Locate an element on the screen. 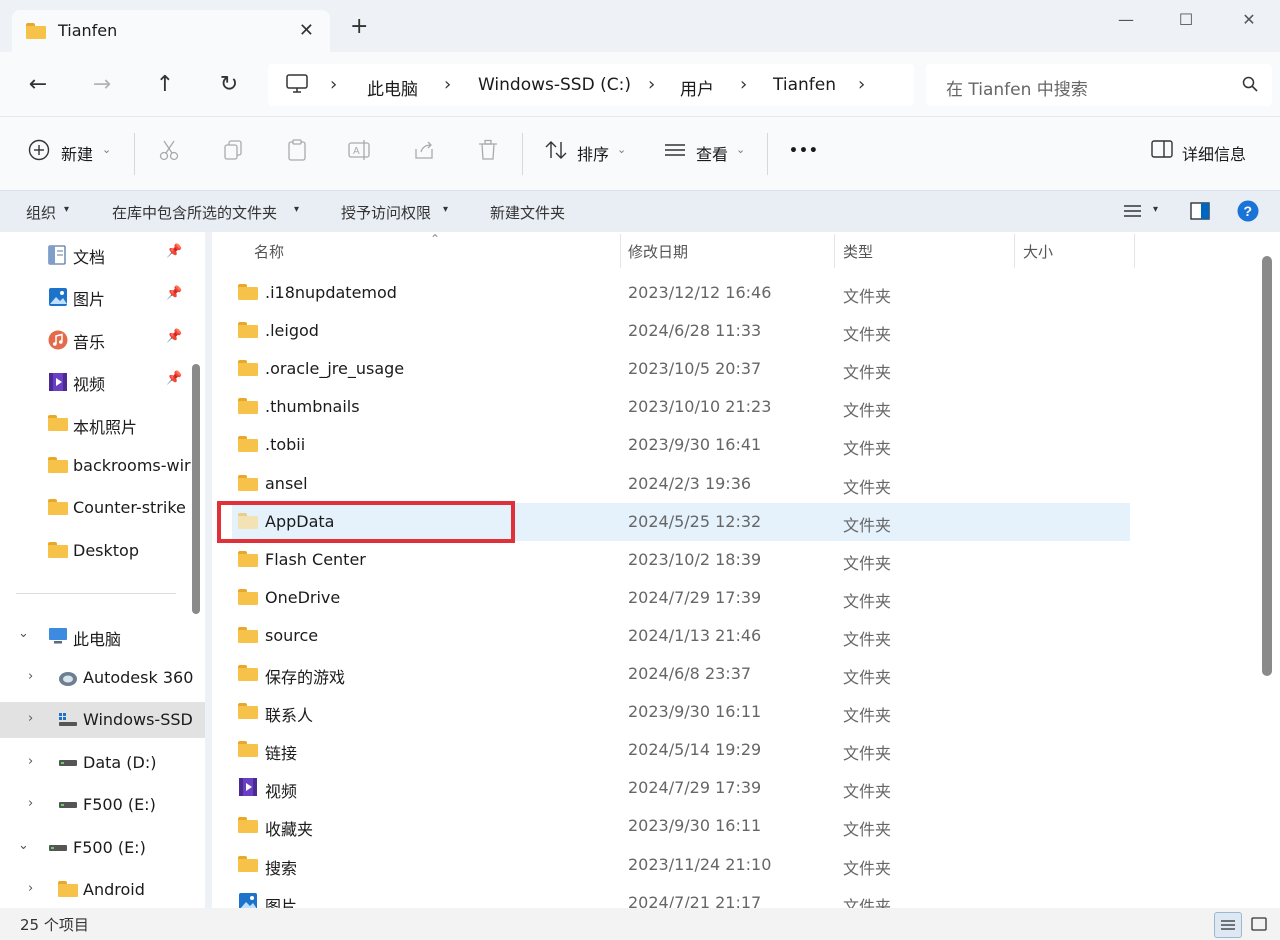 The image size is (1280, 940). sidebar-item-local-photos: 本机照片 is located at coordinates (94, 424).